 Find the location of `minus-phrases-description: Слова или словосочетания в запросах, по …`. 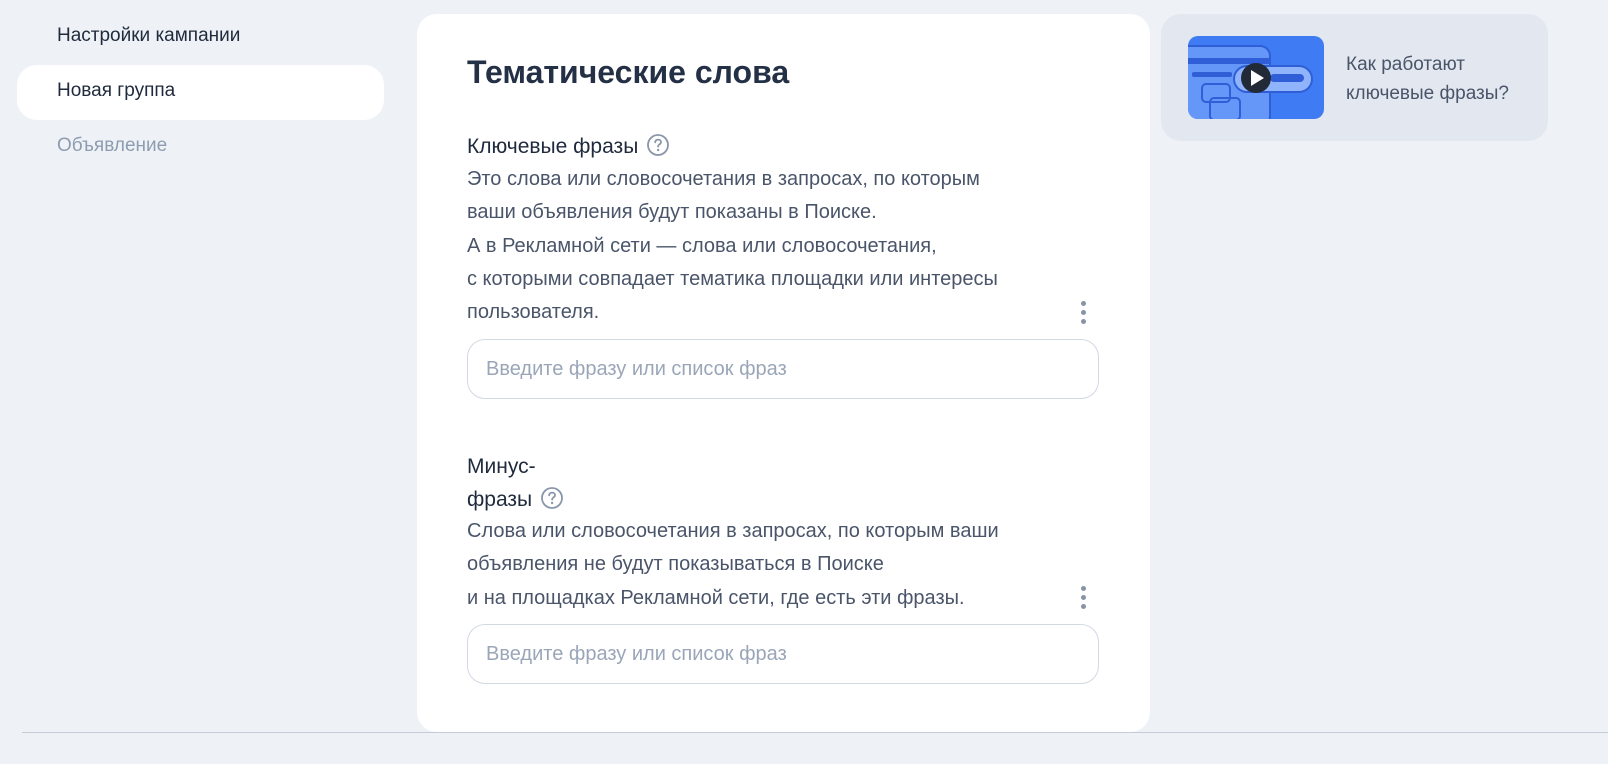

minus-phrases-description: Слова или словосочетания в запросах, по … is located at coordinates (733, 565).